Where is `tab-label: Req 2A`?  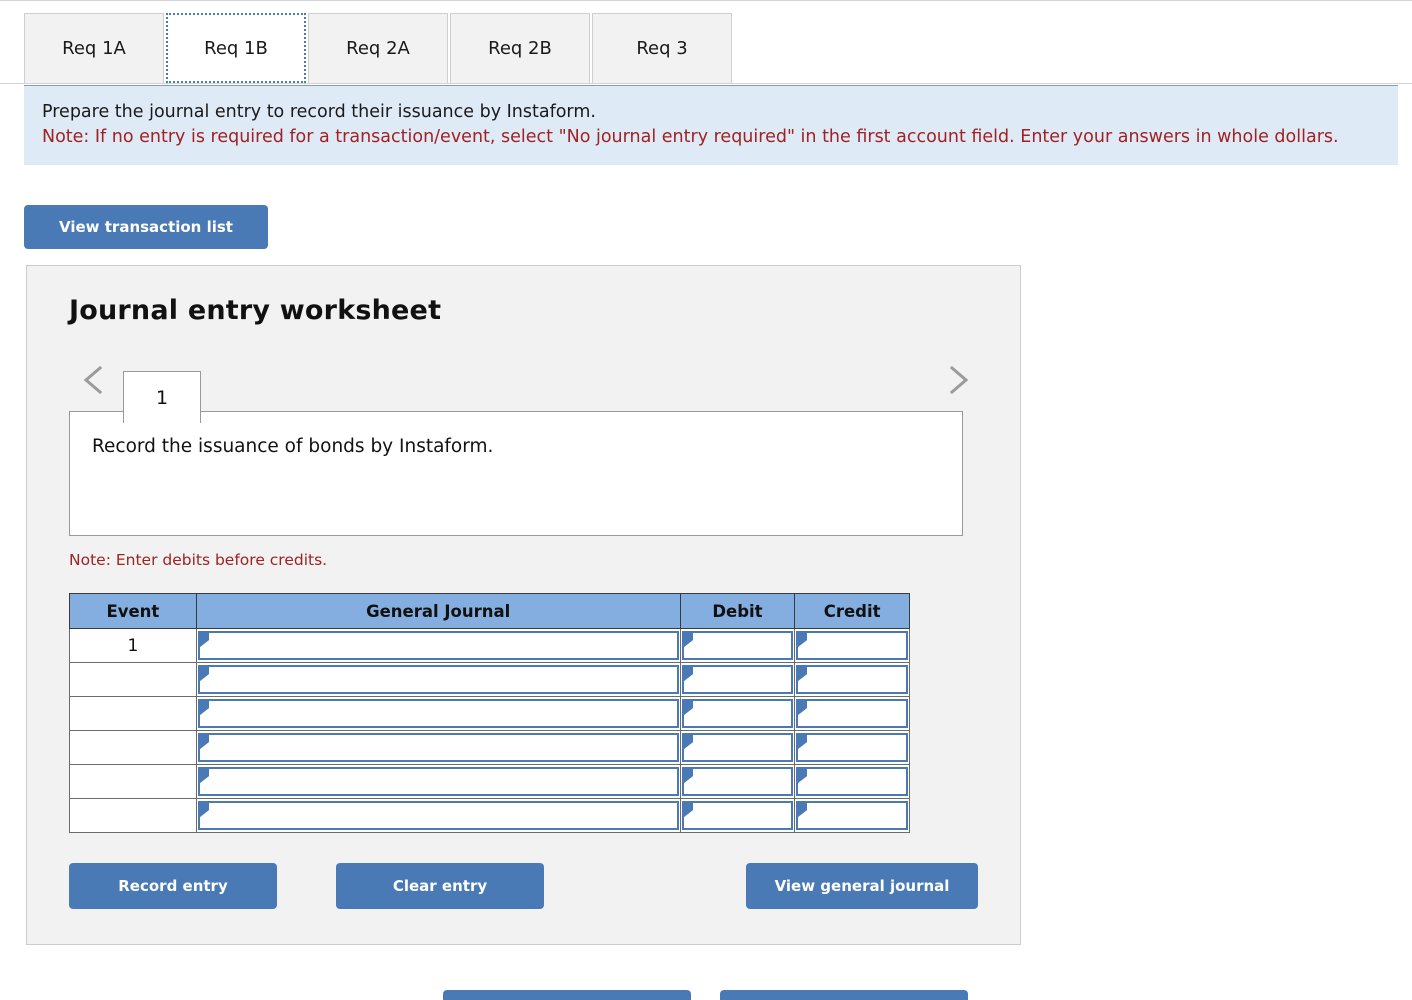 tab-label: Req 2A is located at coordinates (378, 48).